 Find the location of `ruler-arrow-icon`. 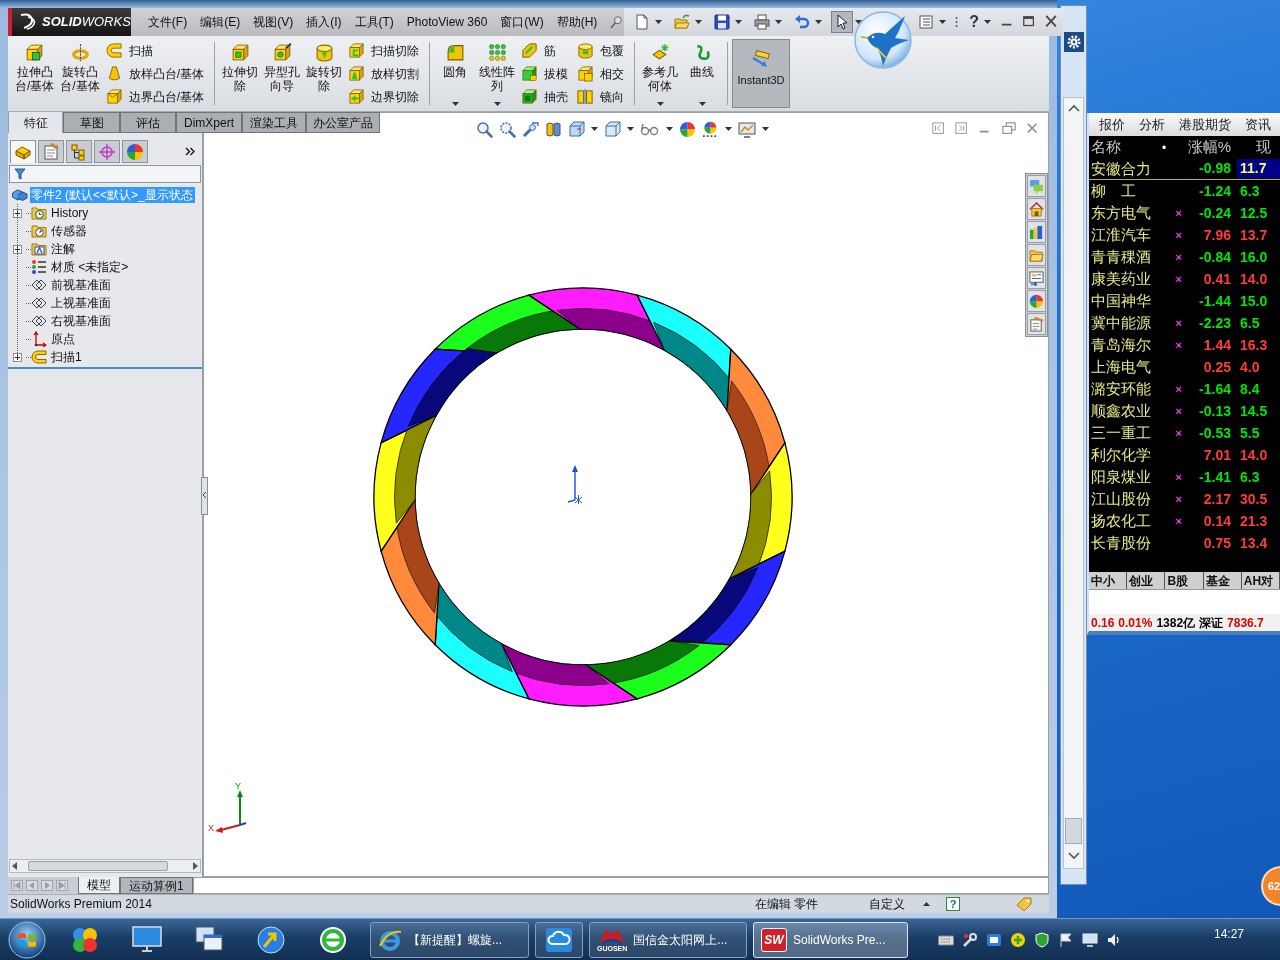

ruler-arrow-icon is located at coordinates (761, 59).